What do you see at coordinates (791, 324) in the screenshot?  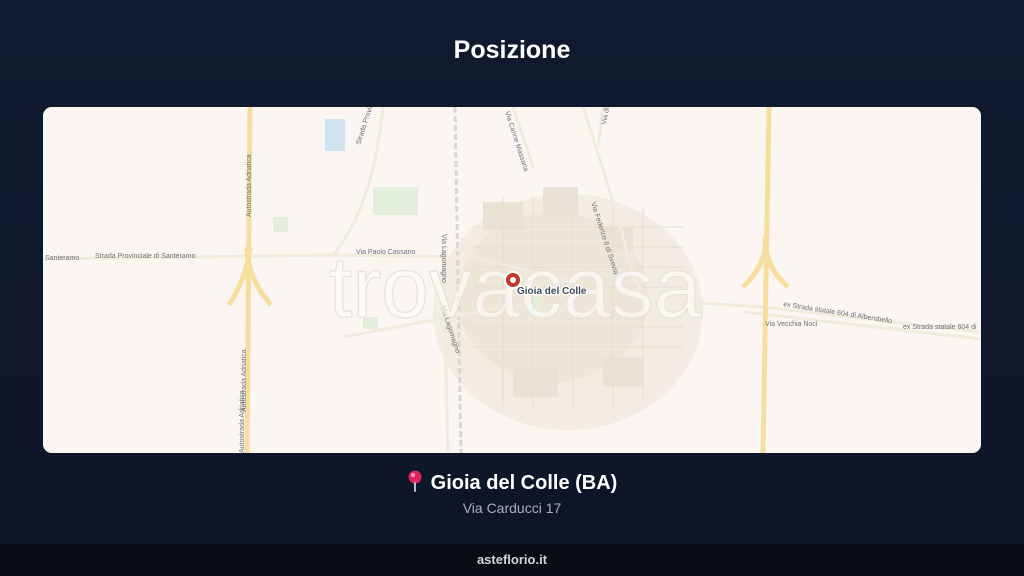 I see `label-vecchia-noci: Via Vecchia Noci` at bounding box center [791, 324].